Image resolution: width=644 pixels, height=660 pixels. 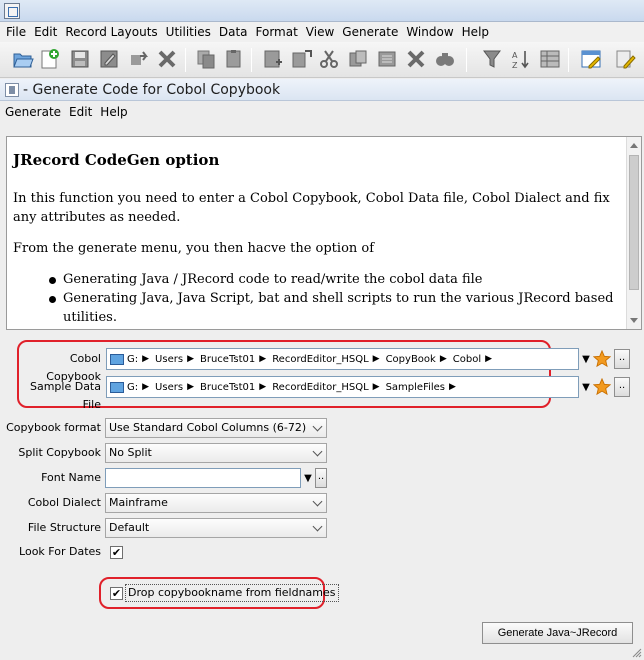 I want to click on delete-record-icon, so click(x=416, y=59).